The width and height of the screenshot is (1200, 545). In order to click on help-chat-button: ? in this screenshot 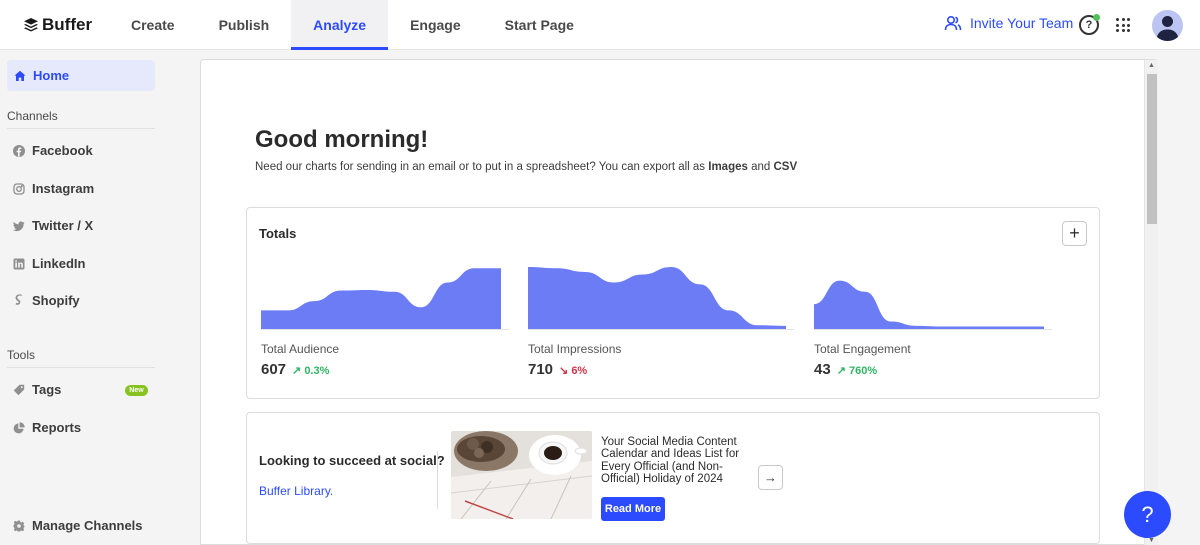, I will do `click(1147, 514)`.